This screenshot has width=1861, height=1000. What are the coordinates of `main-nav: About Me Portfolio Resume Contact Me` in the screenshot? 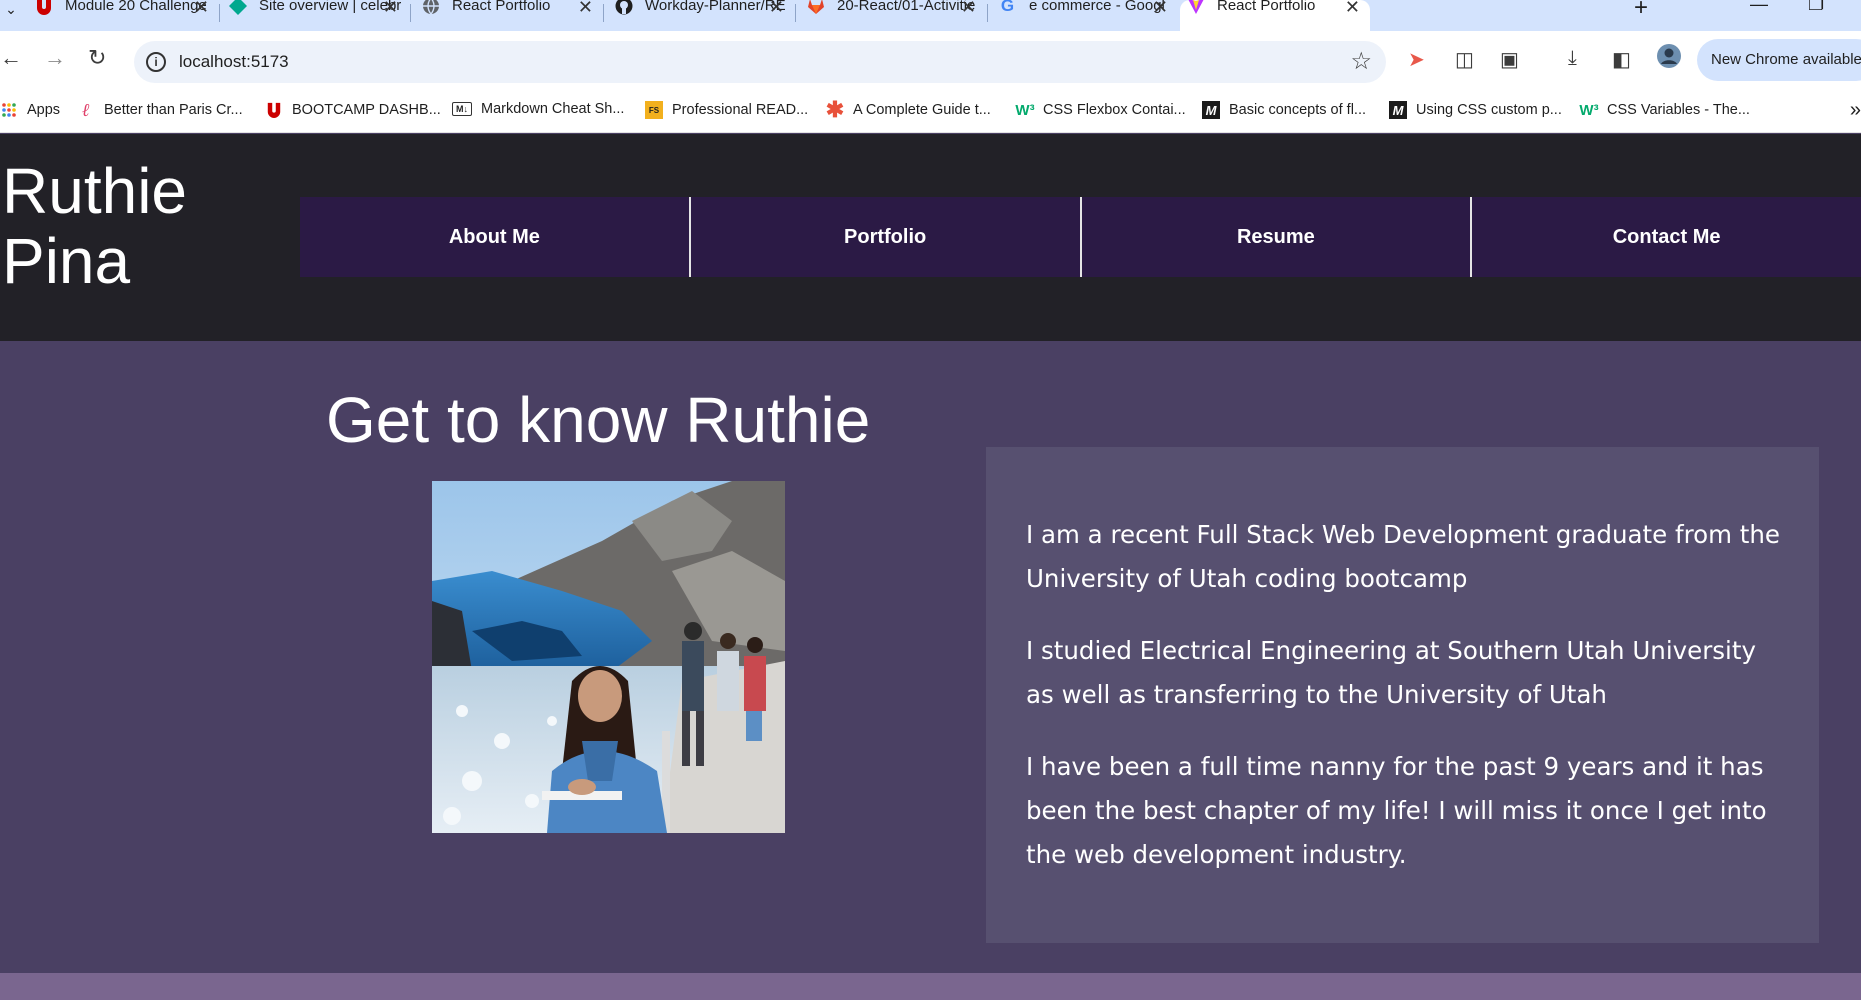 It's located at (1080, 237).